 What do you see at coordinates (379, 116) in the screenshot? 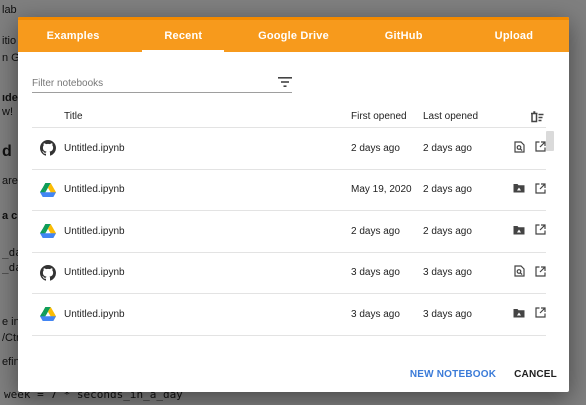
I see `column-header-first-opened: First opened` at bounding box center [379, 116].